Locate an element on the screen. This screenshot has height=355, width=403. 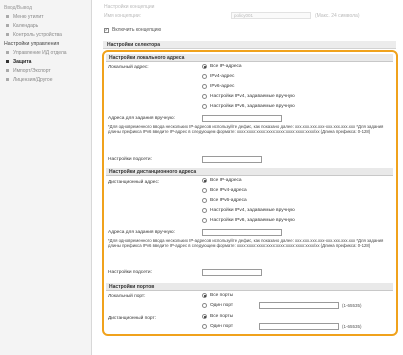
local-subnet-label: Настройки подсети: is located at coordinates (130, 159).